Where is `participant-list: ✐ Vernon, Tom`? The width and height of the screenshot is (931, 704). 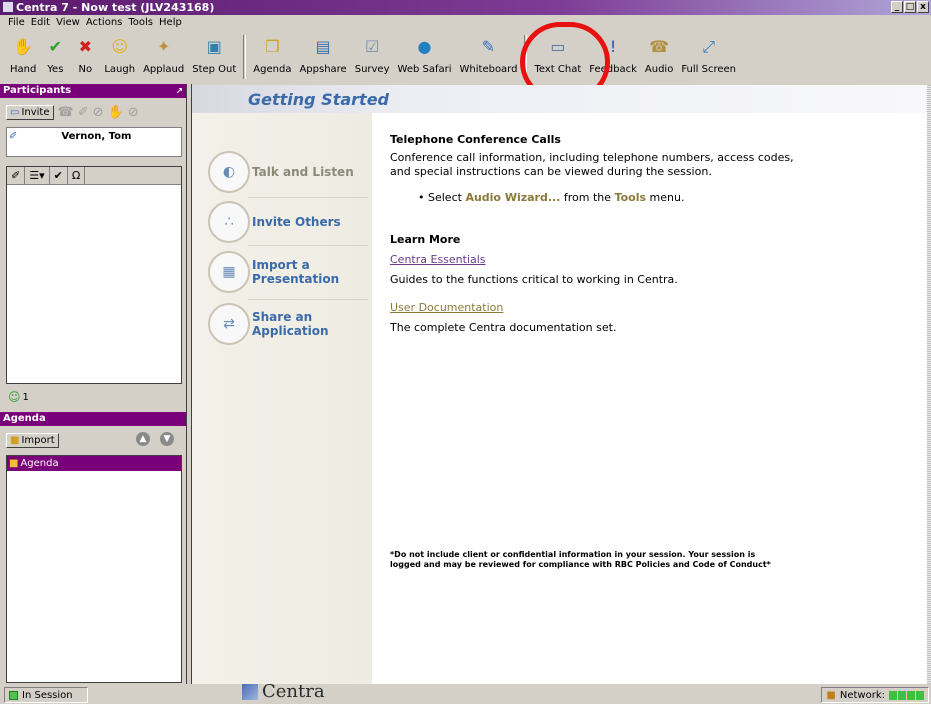
participant-list: ✐ Vernon, Tom is located at coordinates (94, 142).